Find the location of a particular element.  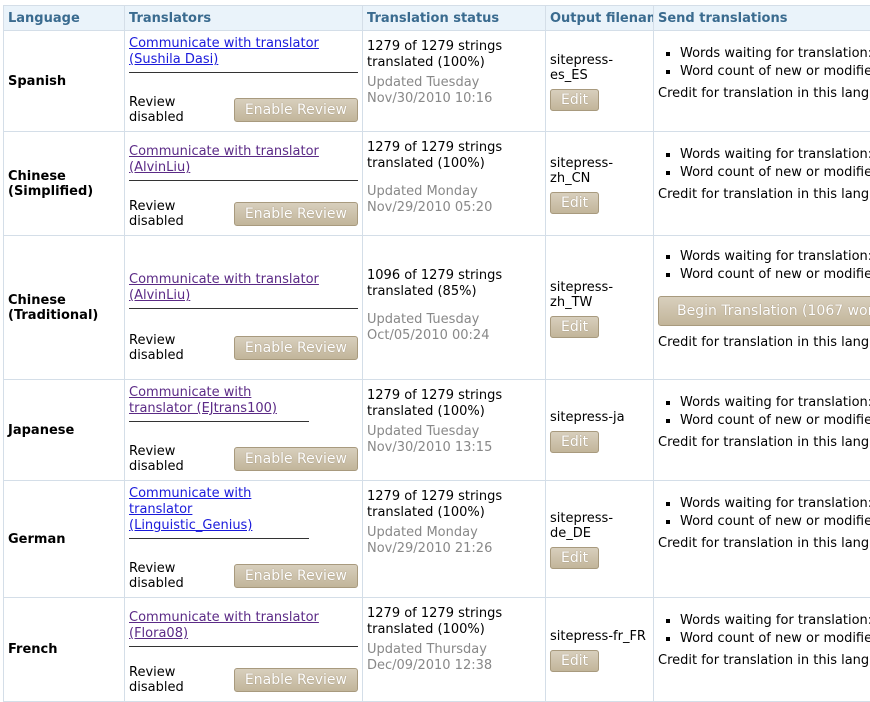

output-filename: sitepress-ja is located at coordinates (599, 417).